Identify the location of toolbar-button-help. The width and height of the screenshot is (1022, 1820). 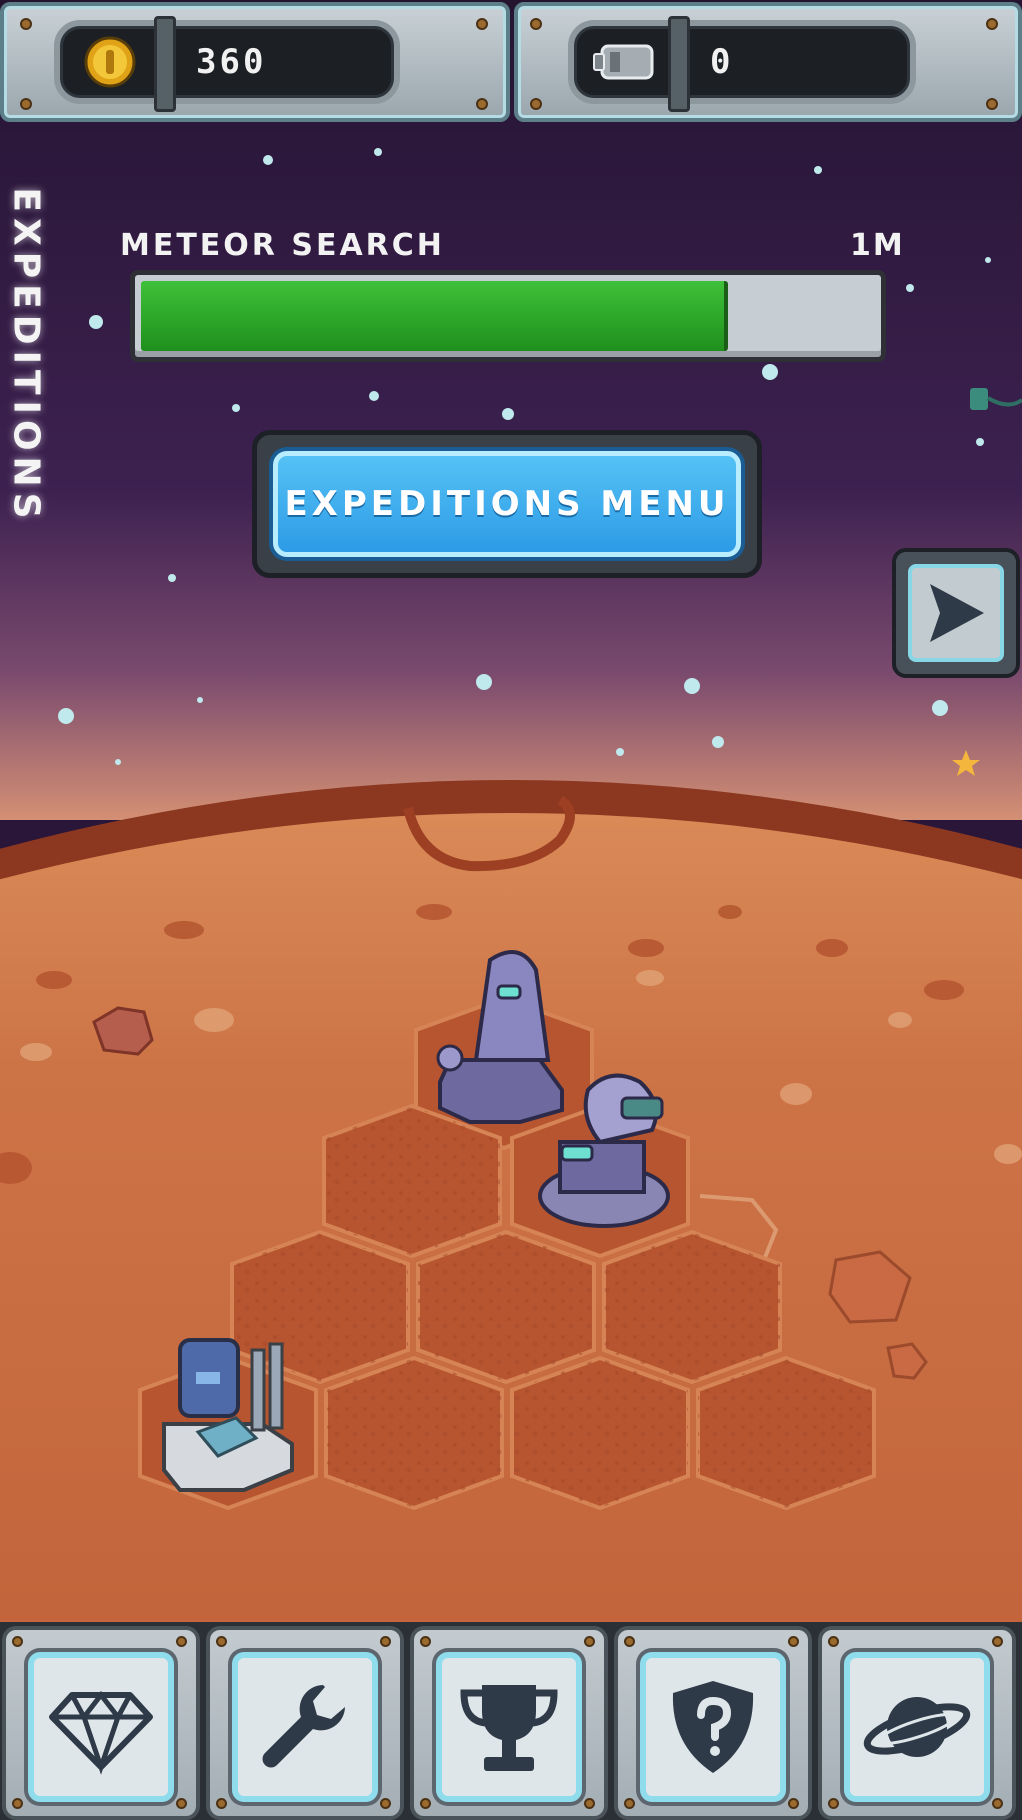
(713, 1723).